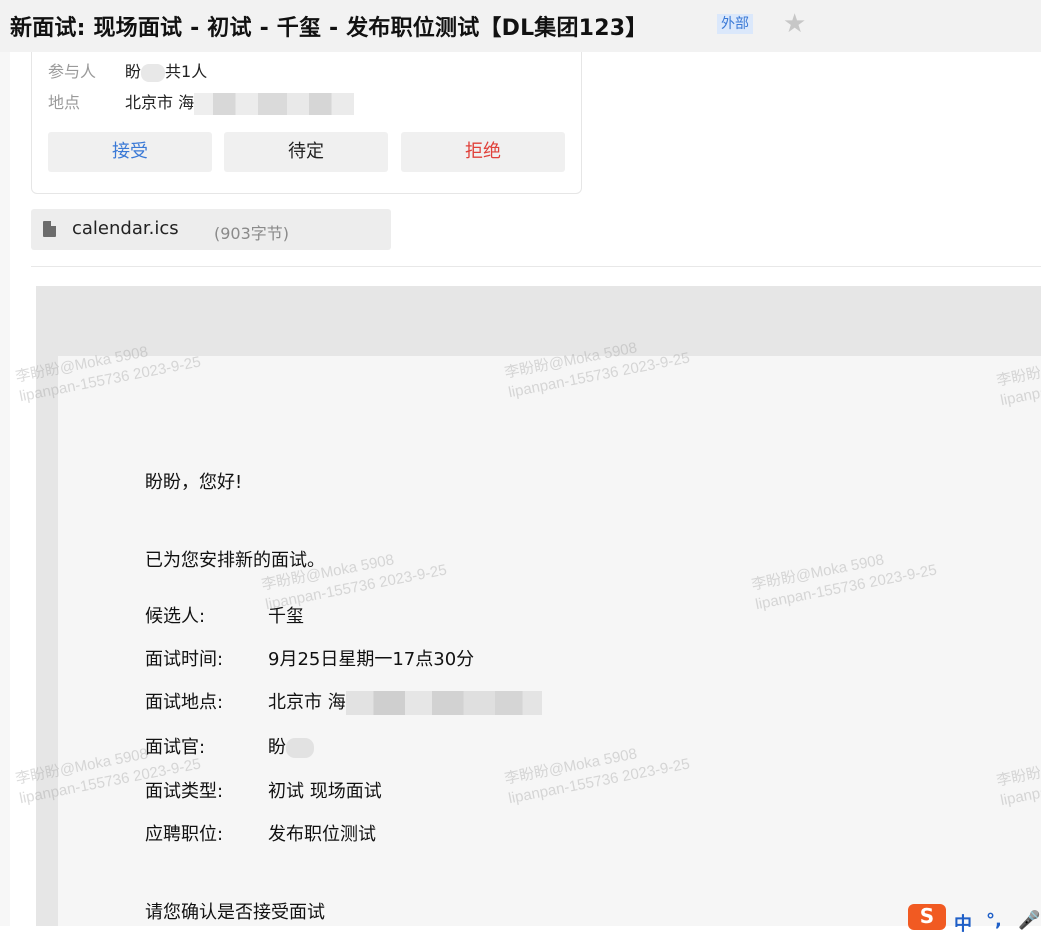 The width and height of the screenshot is (1041, 936). What do you see at coordinates (184, 702) in the screenshot?
I see `field-label: 面试地点:` at bounding box center [184, 702].